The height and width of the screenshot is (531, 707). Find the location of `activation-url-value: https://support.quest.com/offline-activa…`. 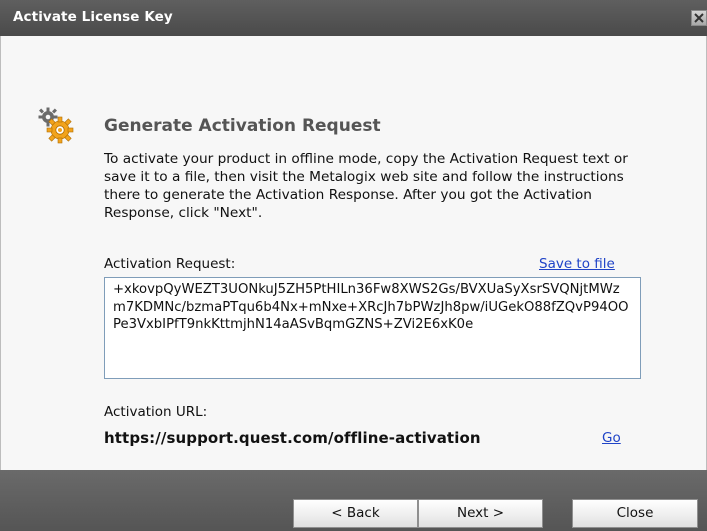

activation-url-value: https://support.quest.com/offline-activa… is located at coordinates (292, 438).